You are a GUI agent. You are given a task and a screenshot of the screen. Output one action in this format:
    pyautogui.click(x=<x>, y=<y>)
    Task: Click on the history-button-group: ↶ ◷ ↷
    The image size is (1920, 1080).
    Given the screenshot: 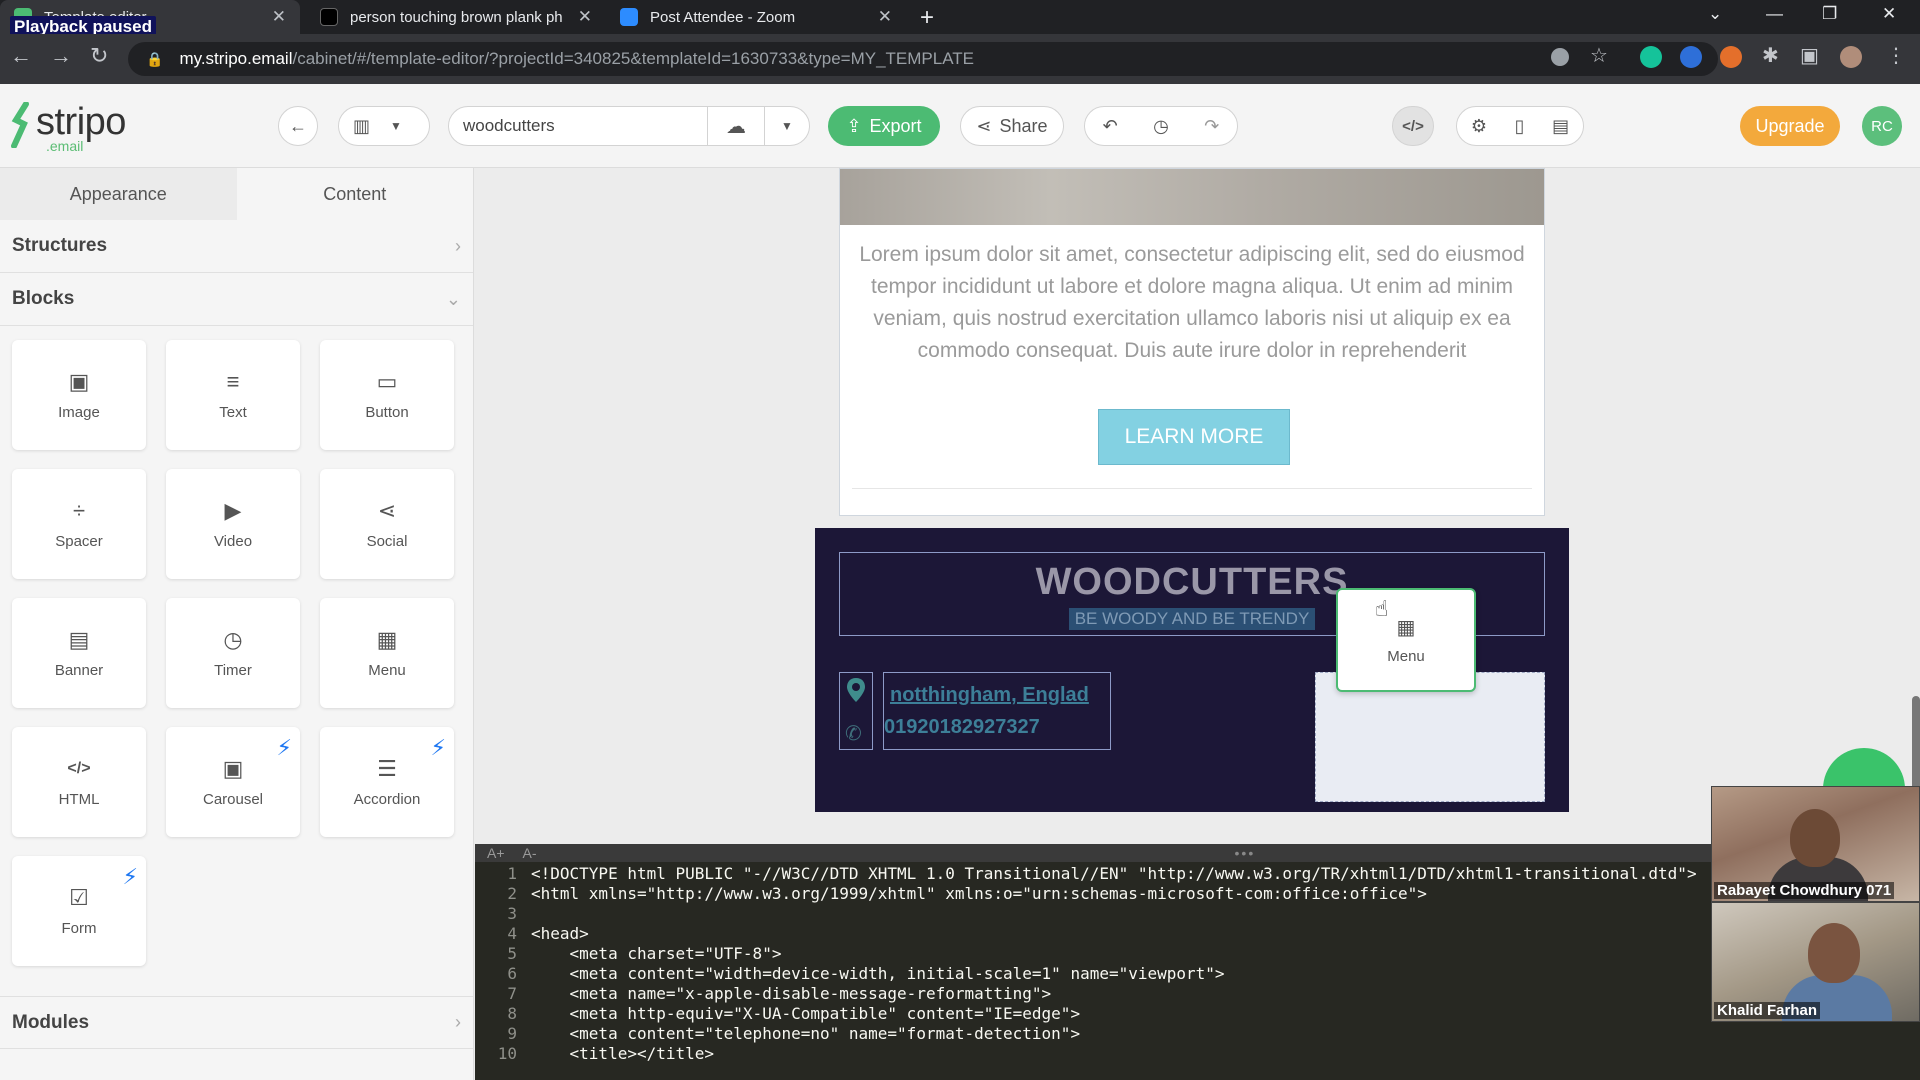 What is the action you would take?
    pyautogui.click(x=1161, y=126)
    